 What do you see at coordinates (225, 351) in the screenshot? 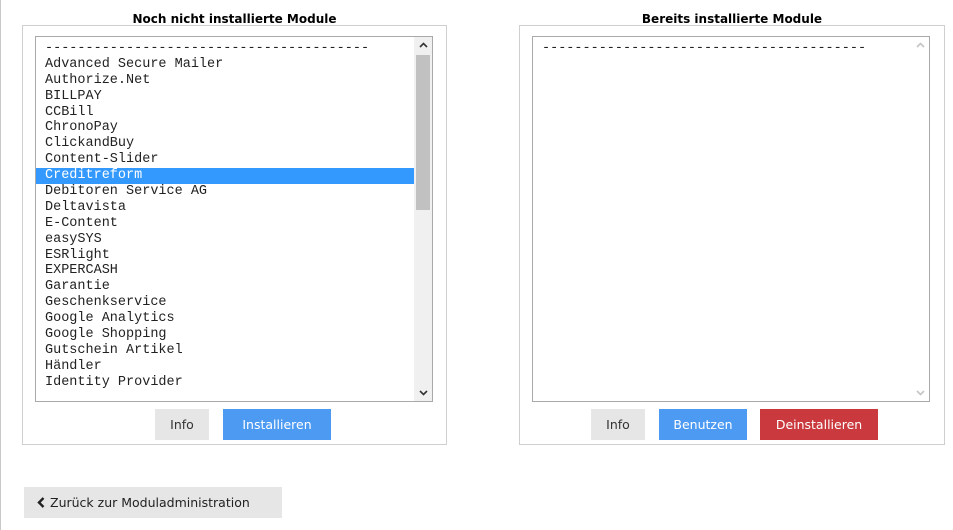
I see `list-item: Gutschein Artikel` at bounding box center [225, 351].